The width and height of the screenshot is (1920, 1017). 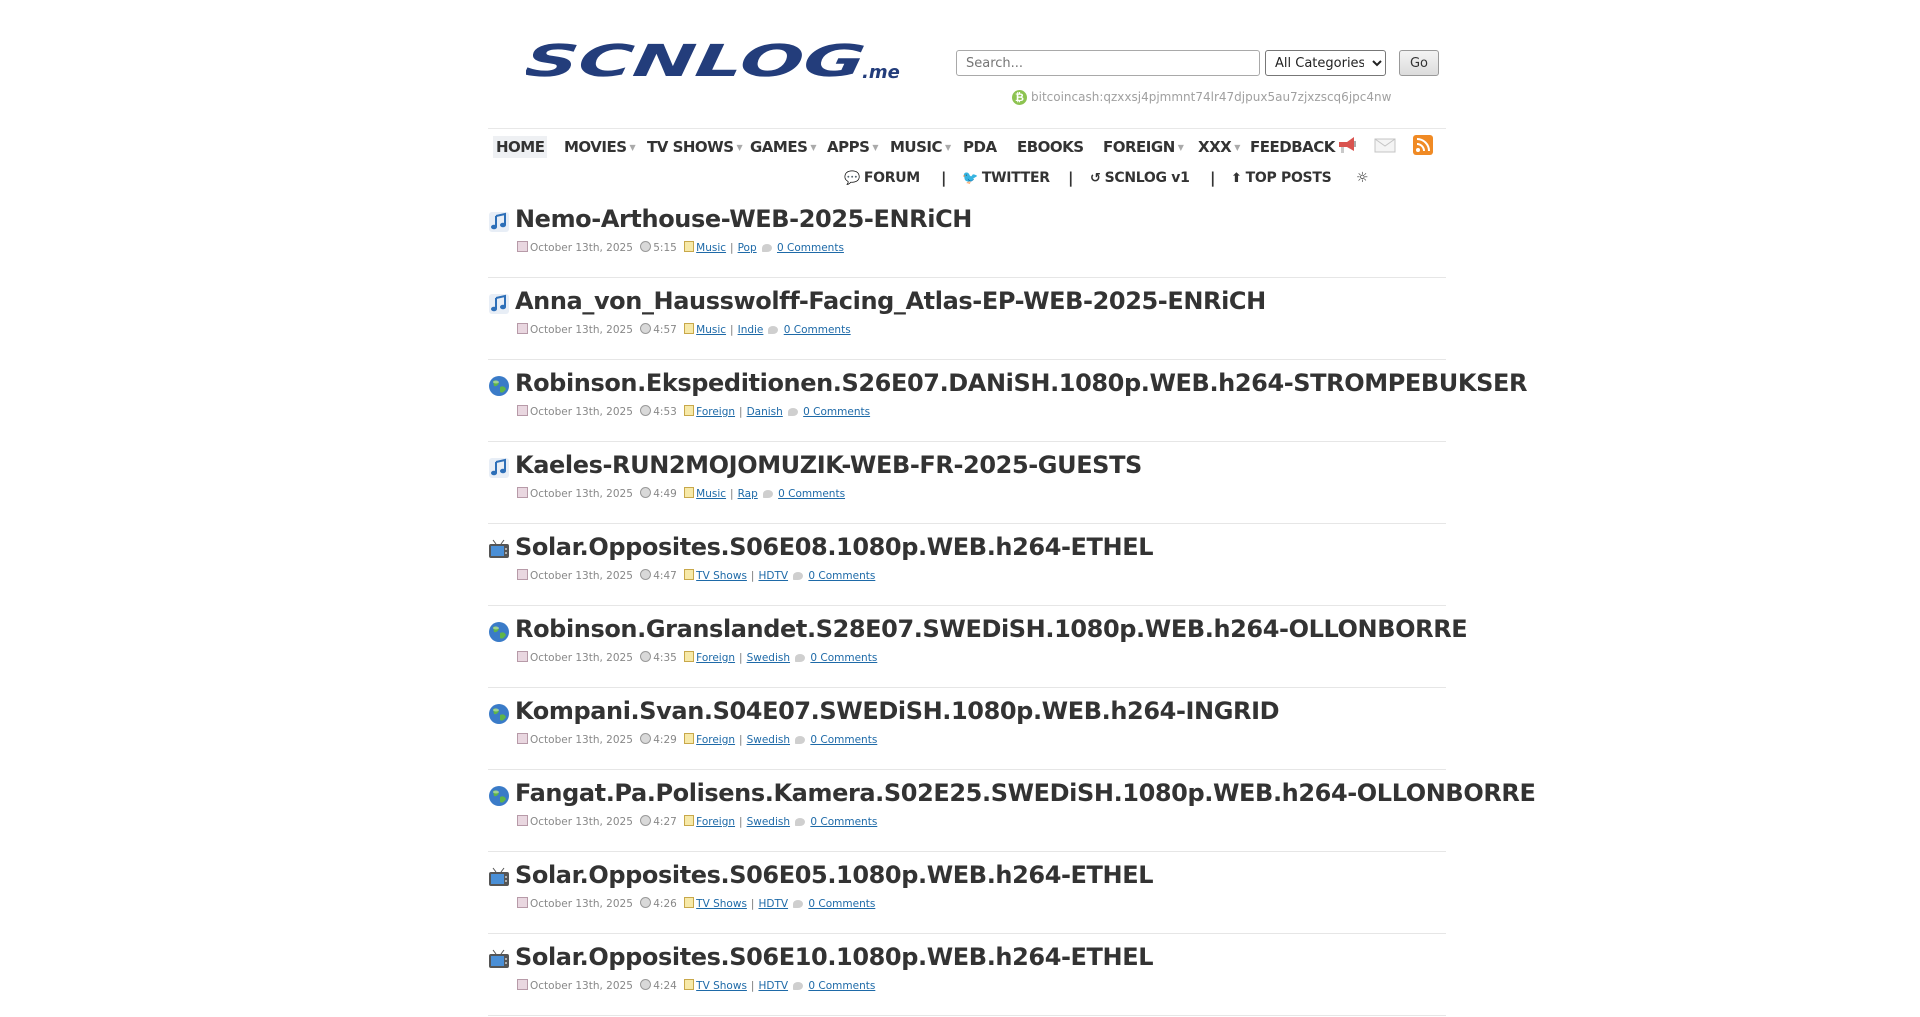 I want to click on subcategory-link: Rap, so click(x=748, y=494).